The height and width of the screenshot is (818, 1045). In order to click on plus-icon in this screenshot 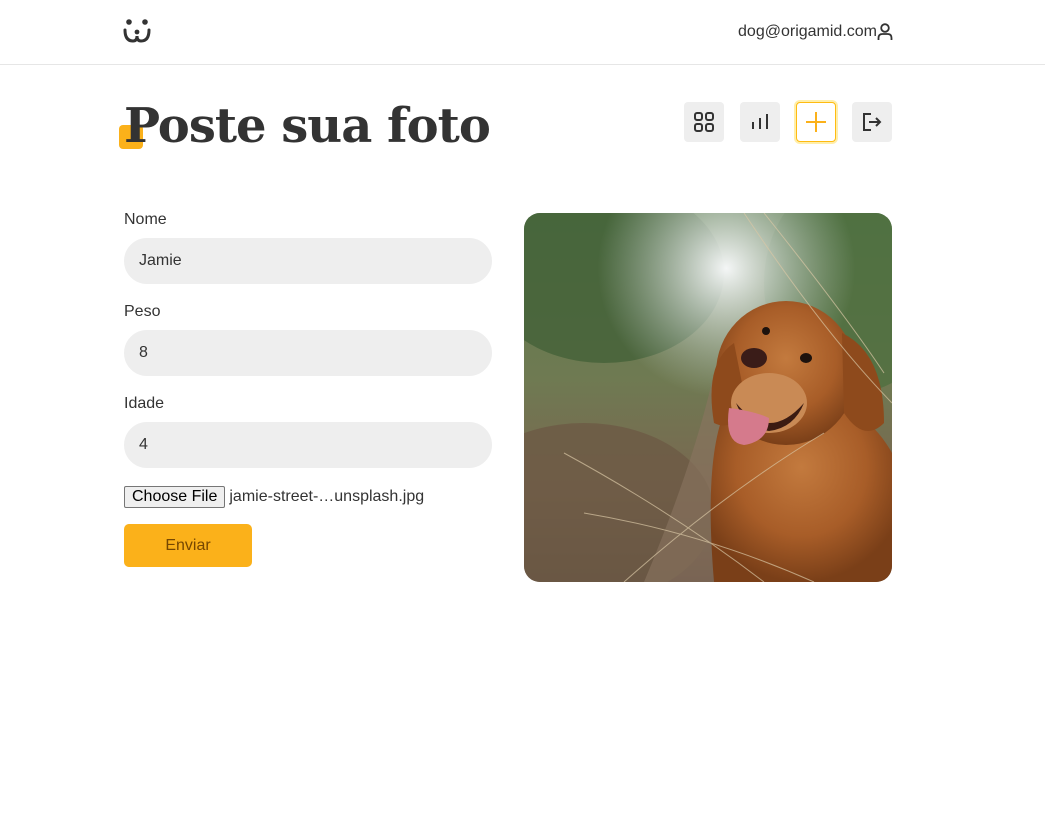, I will do `click(816, 122)`.